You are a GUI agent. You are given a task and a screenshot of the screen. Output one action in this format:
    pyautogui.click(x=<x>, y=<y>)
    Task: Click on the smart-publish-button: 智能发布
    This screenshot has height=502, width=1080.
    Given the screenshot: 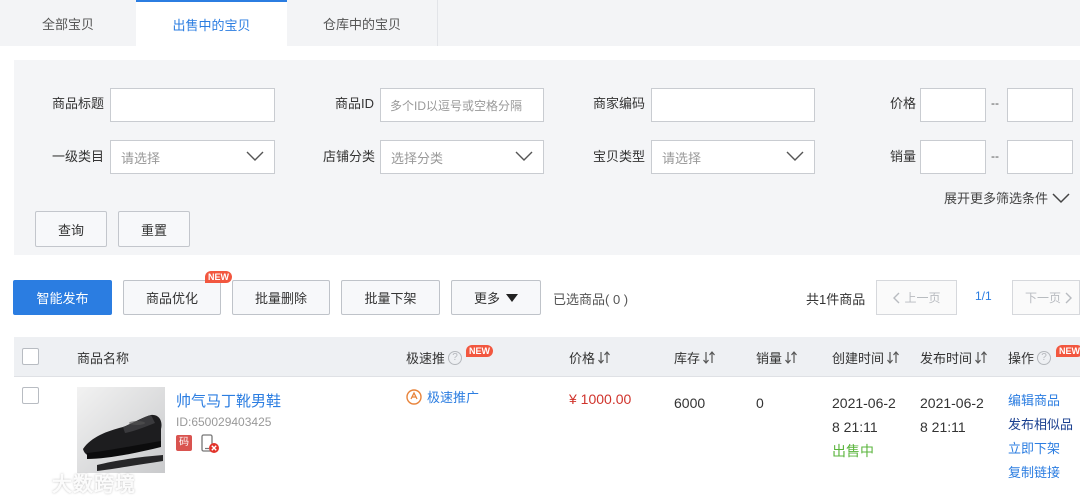 What is the action you would take?
    pyautogui.click(x=62, y=297)
    